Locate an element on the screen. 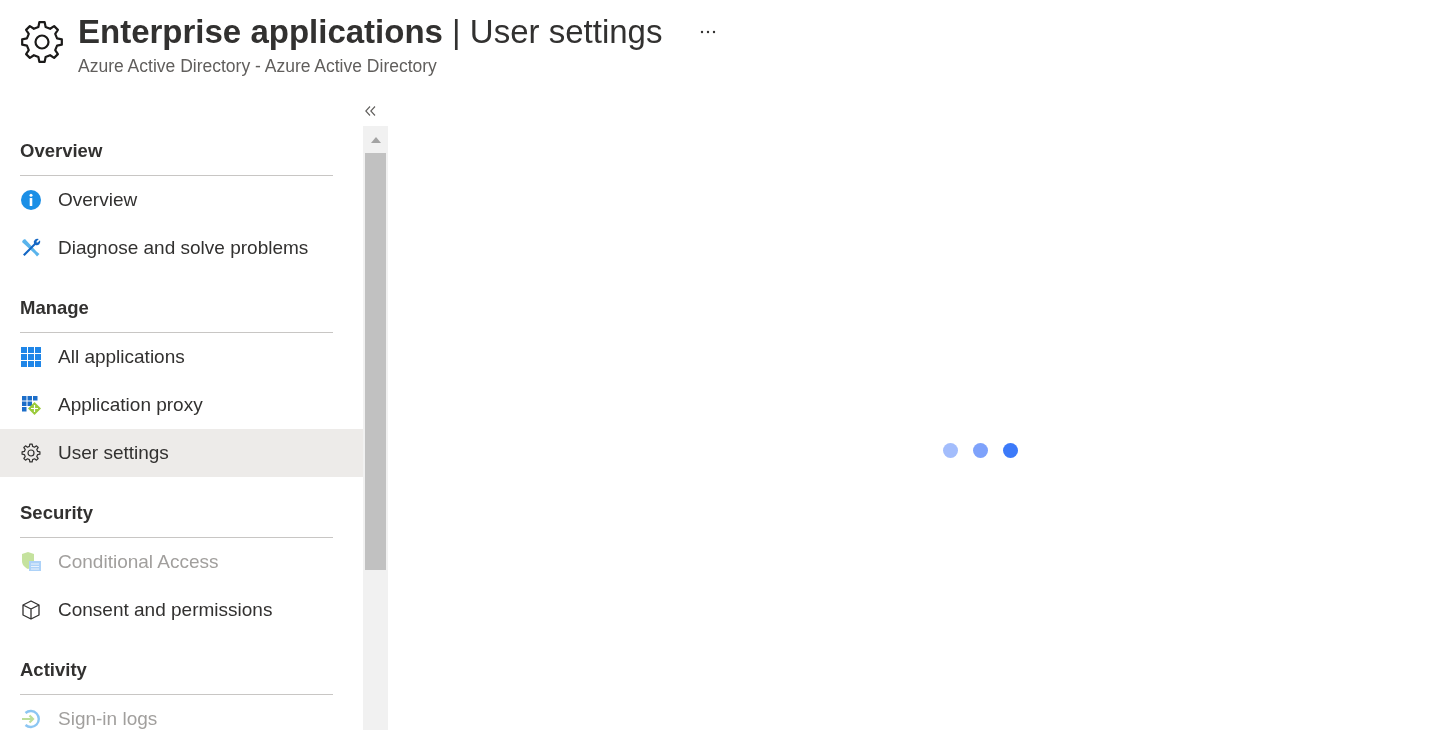 This screenshot has width=1430, height=730. scrollbar-track is located at coordinates (375, 428).